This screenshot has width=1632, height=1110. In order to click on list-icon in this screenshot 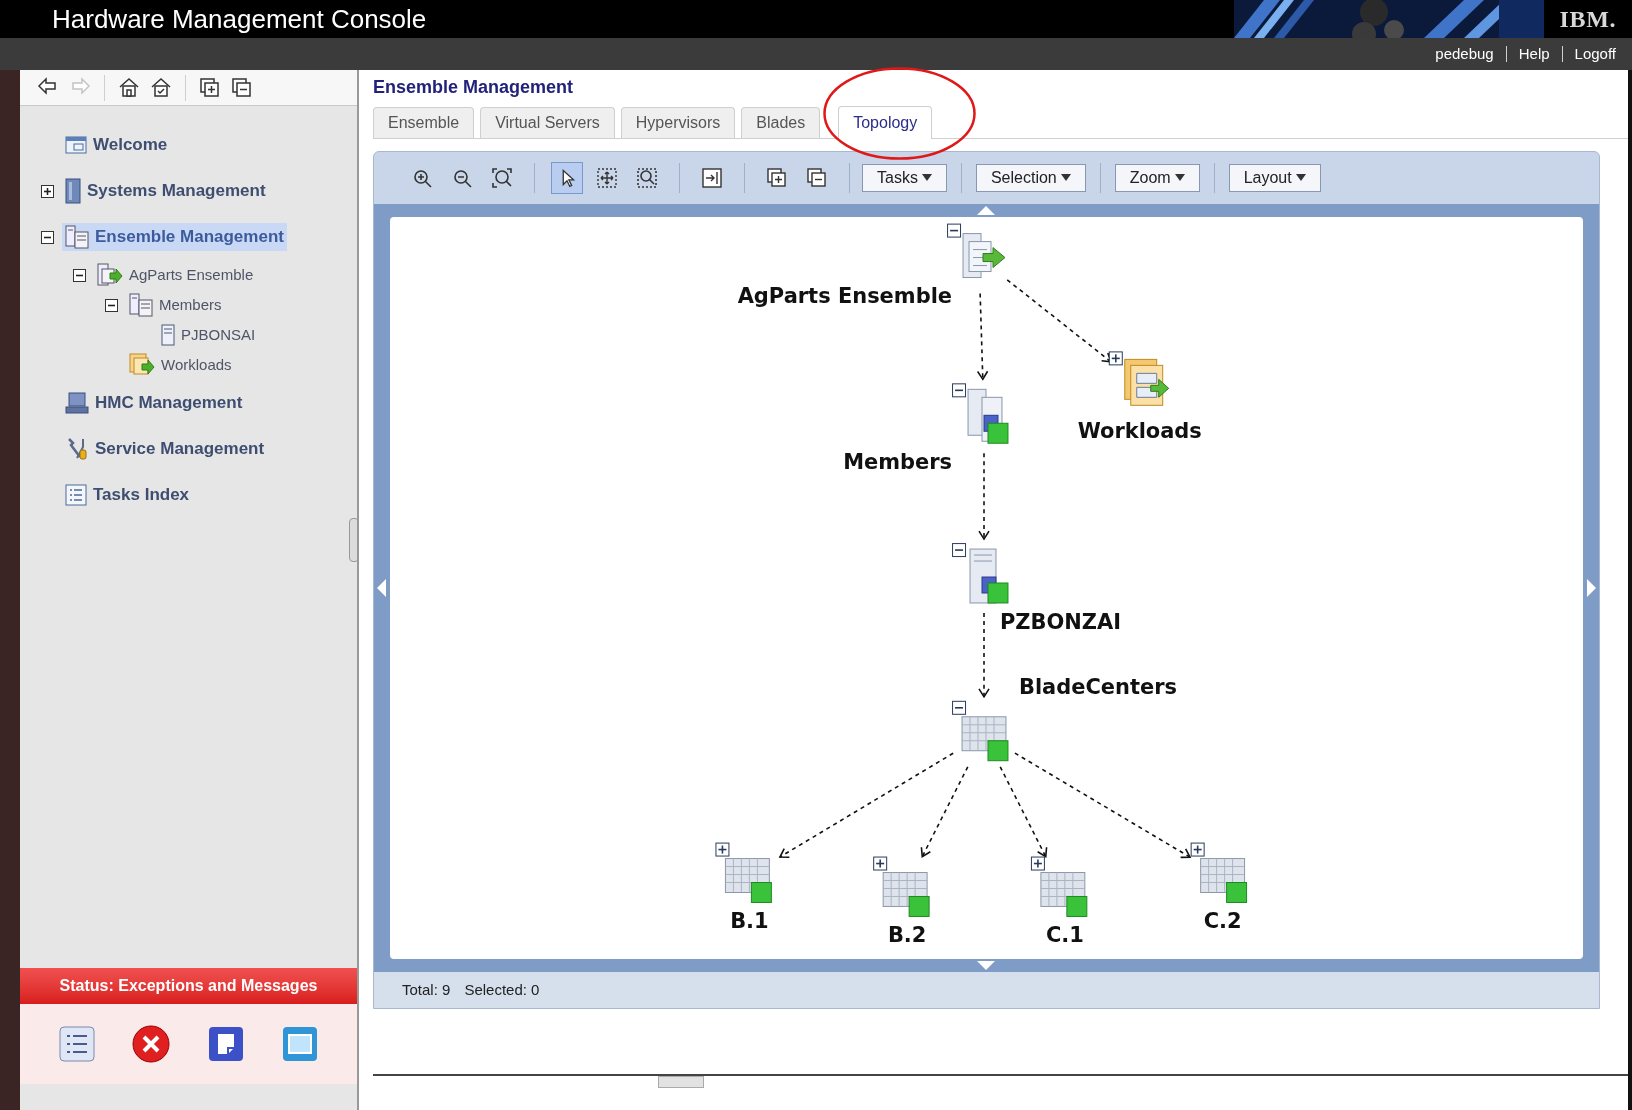, I will do `click(77, 1044)`.